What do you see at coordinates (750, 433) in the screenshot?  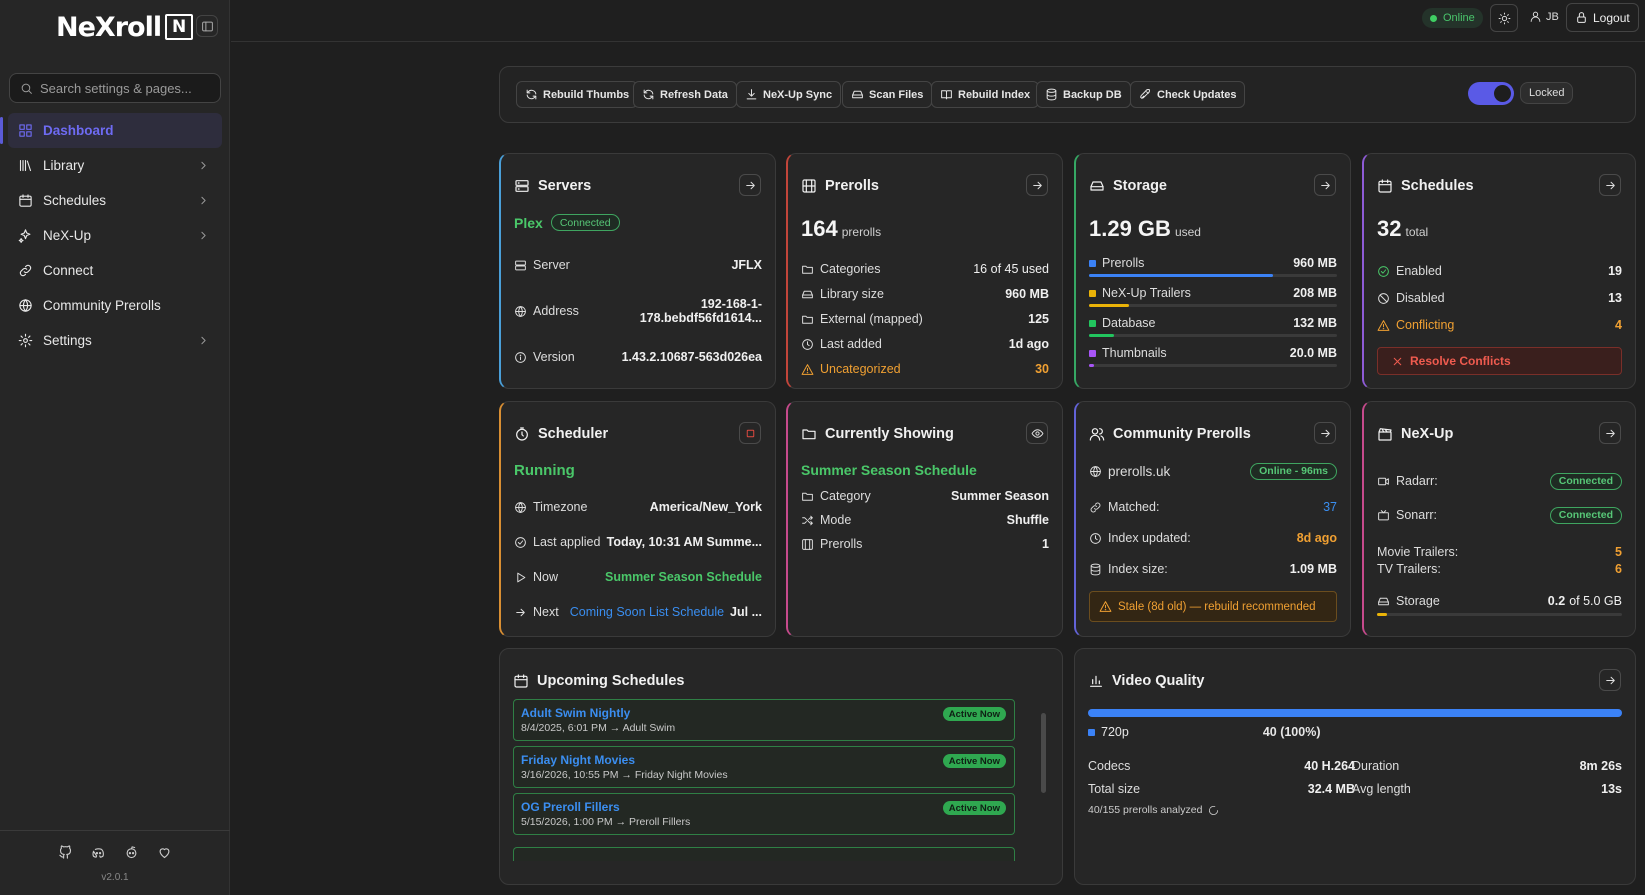 I see `stop-scheduler-button` at bounding box center [750, 433].